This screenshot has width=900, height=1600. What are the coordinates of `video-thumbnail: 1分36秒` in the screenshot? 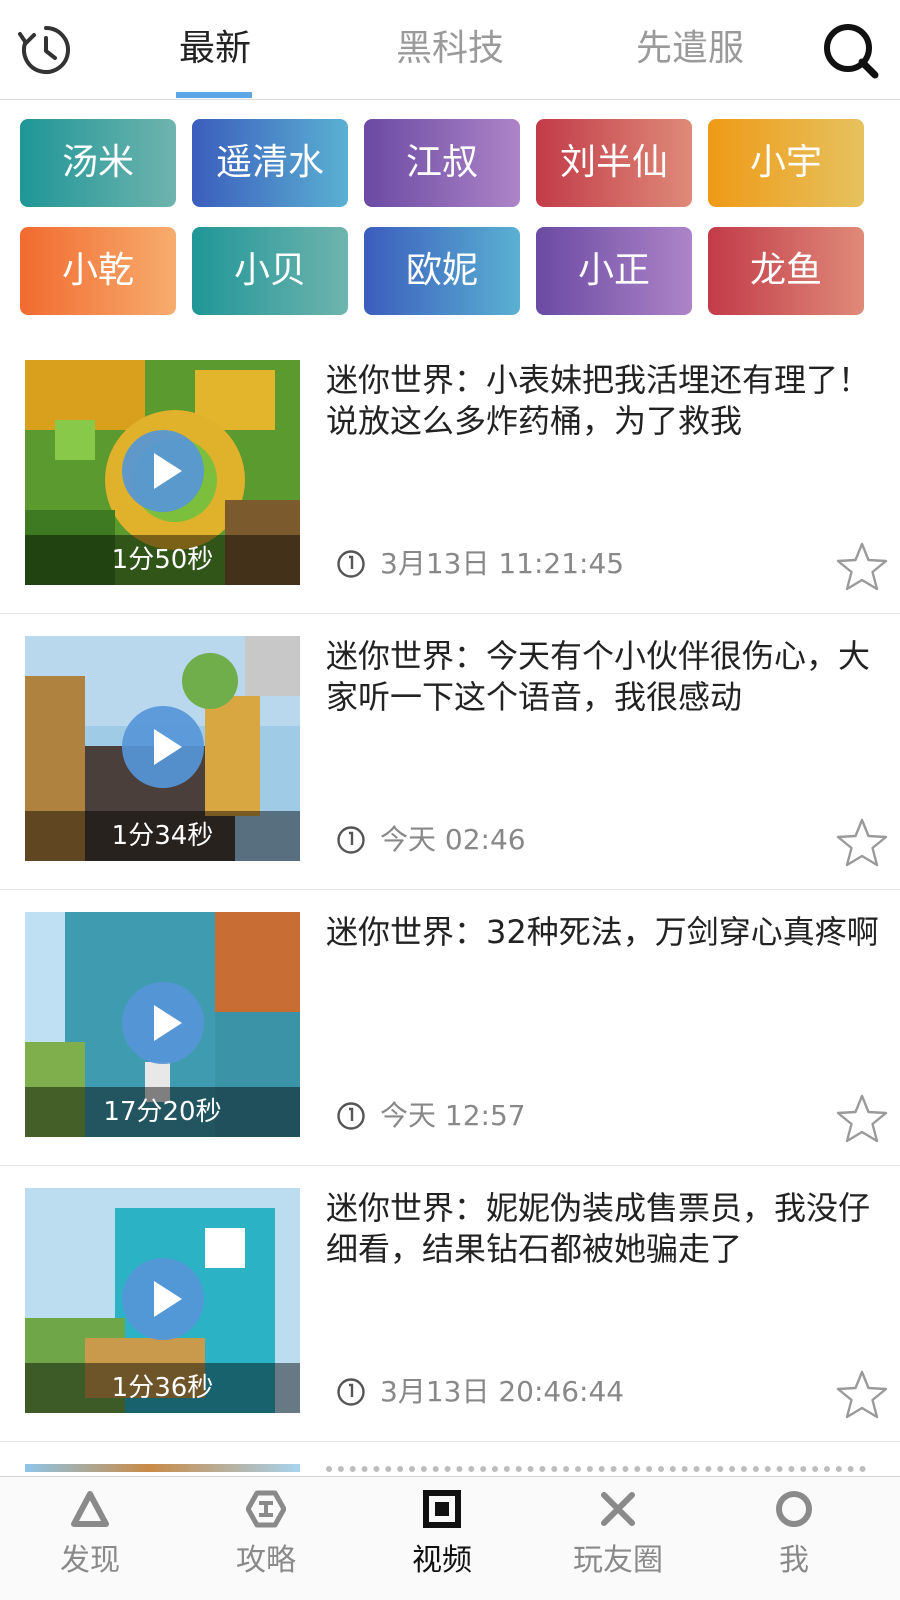 It's located at (162, 1300).